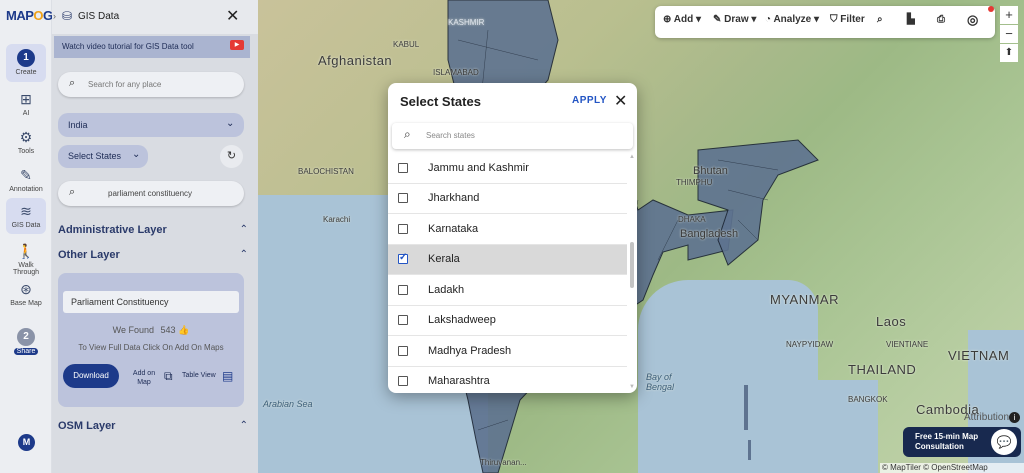  Describe the element at coordinates (746, 407) in the screenshot. I see `andaman-islands` at that location.